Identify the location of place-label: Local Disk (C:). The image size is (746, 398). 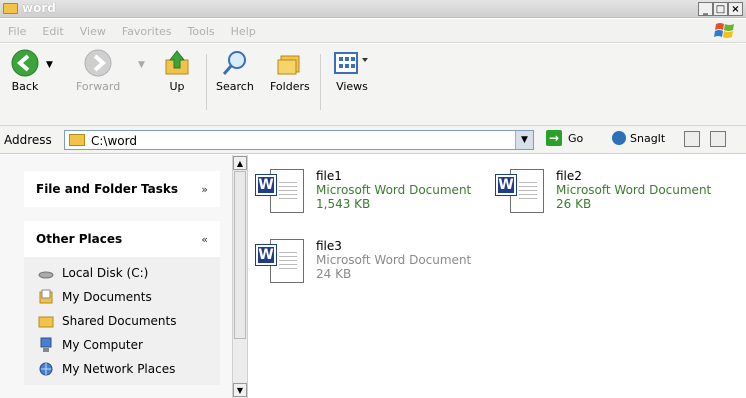
(105, 273).